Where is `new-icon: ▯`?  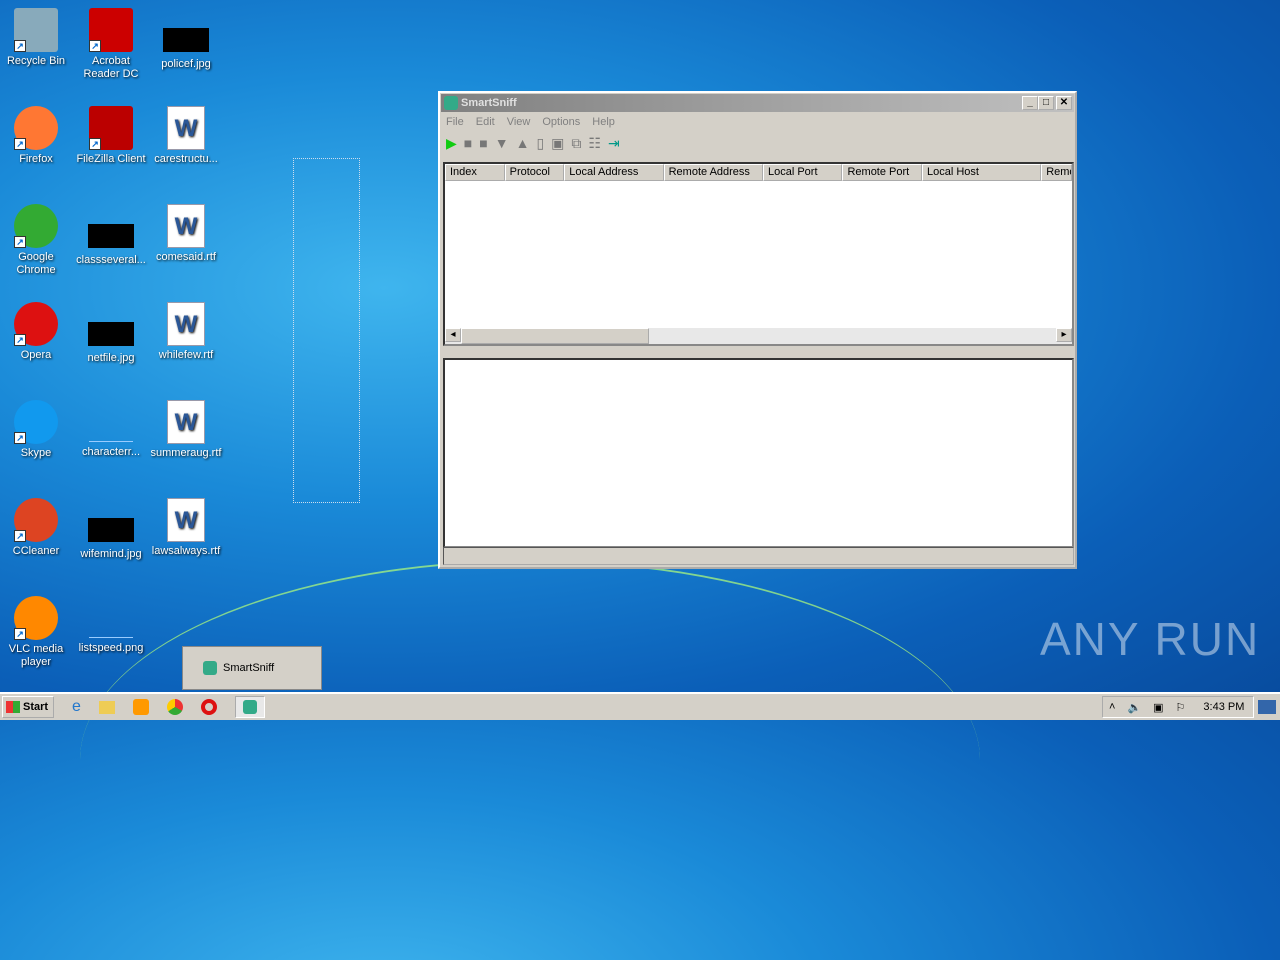
new-icon: ▯ is located at coordinates (540, 143).